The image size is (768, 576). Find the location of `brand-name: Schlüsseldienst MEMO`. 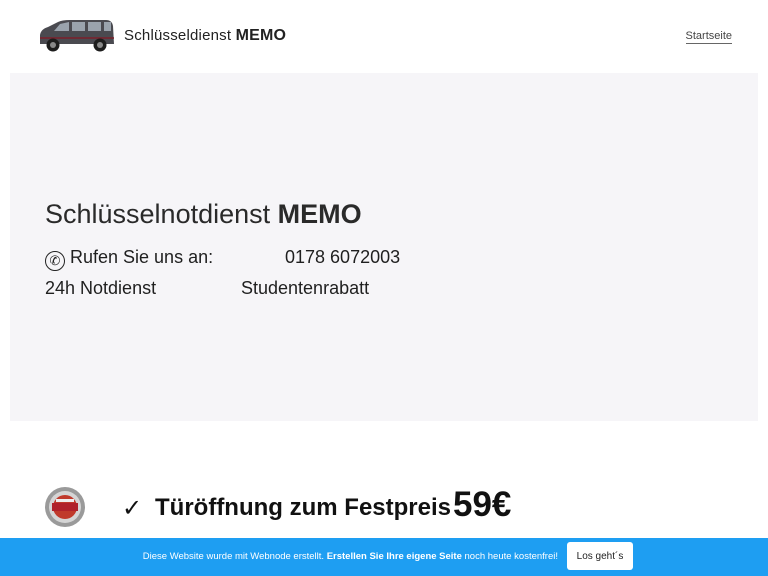

brand-name: Schlüsseldienst MEMO is located at coordinates (205, 36).